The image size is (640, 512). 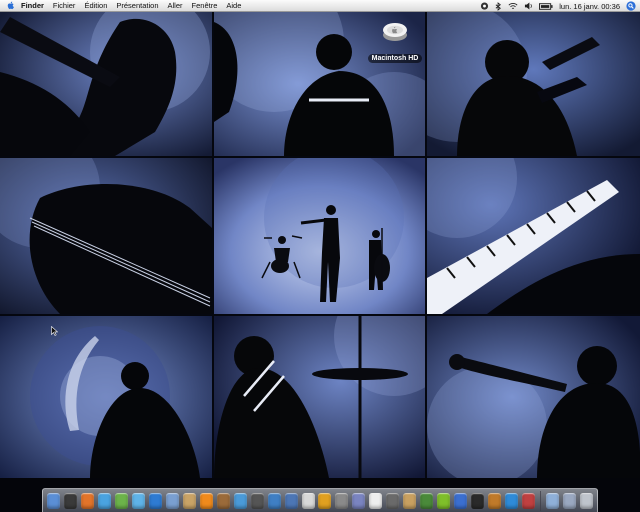 I want to click on garageband-icon-glyph, so click(x=410, y=500).